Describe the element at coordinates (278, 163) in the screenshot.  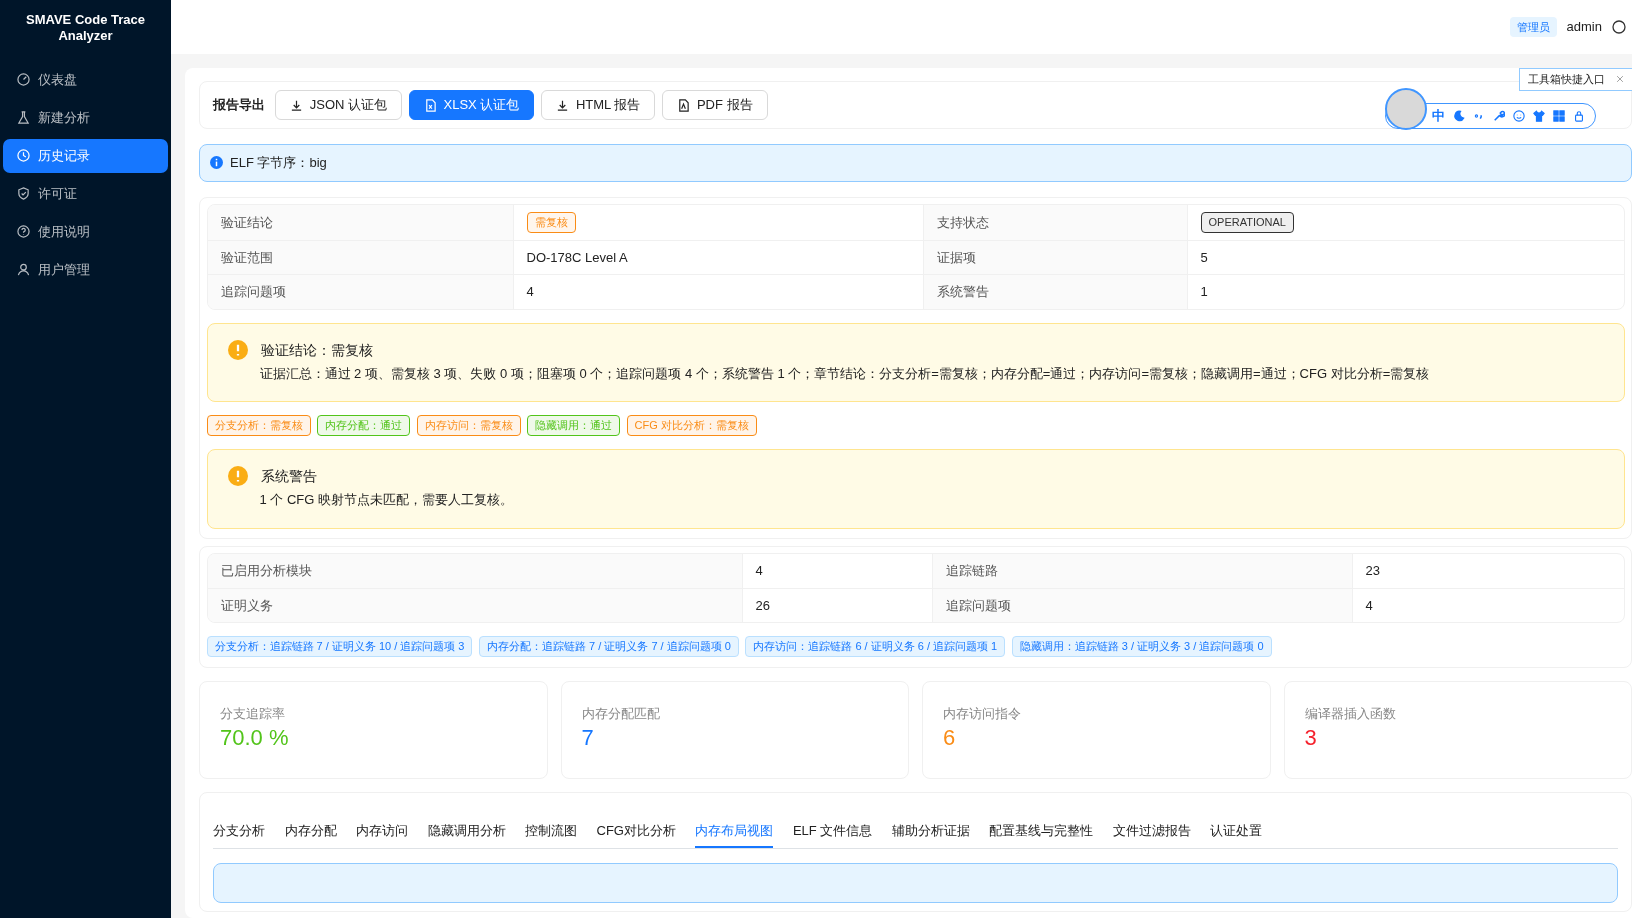
I see `alert-text: ELF 字节序：big` at that location.